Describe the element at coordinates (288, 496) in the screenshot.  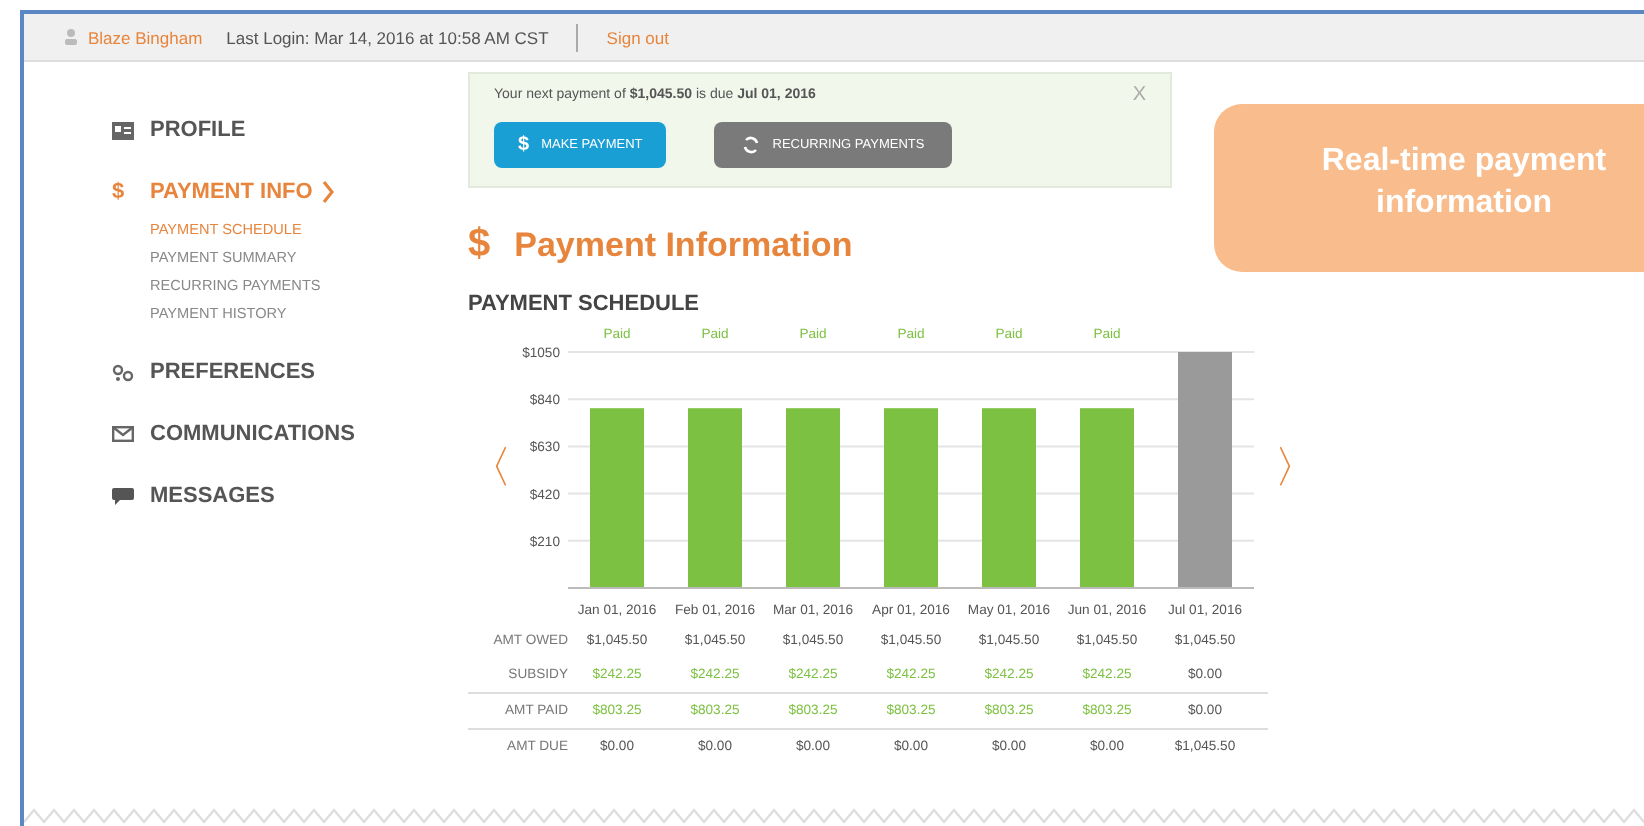
I see `sidebar-item: MESSAGES` at that location.